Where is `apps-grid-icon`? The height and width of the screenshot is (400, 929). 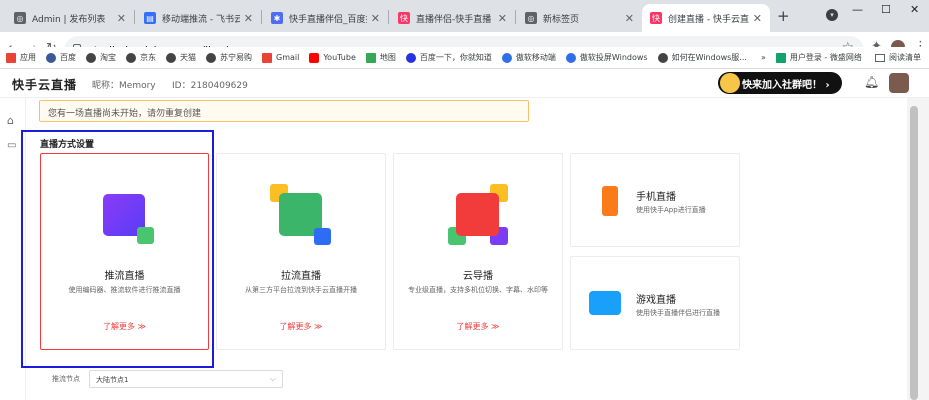
apps-grid-icon is located at coordinates (11, 57).